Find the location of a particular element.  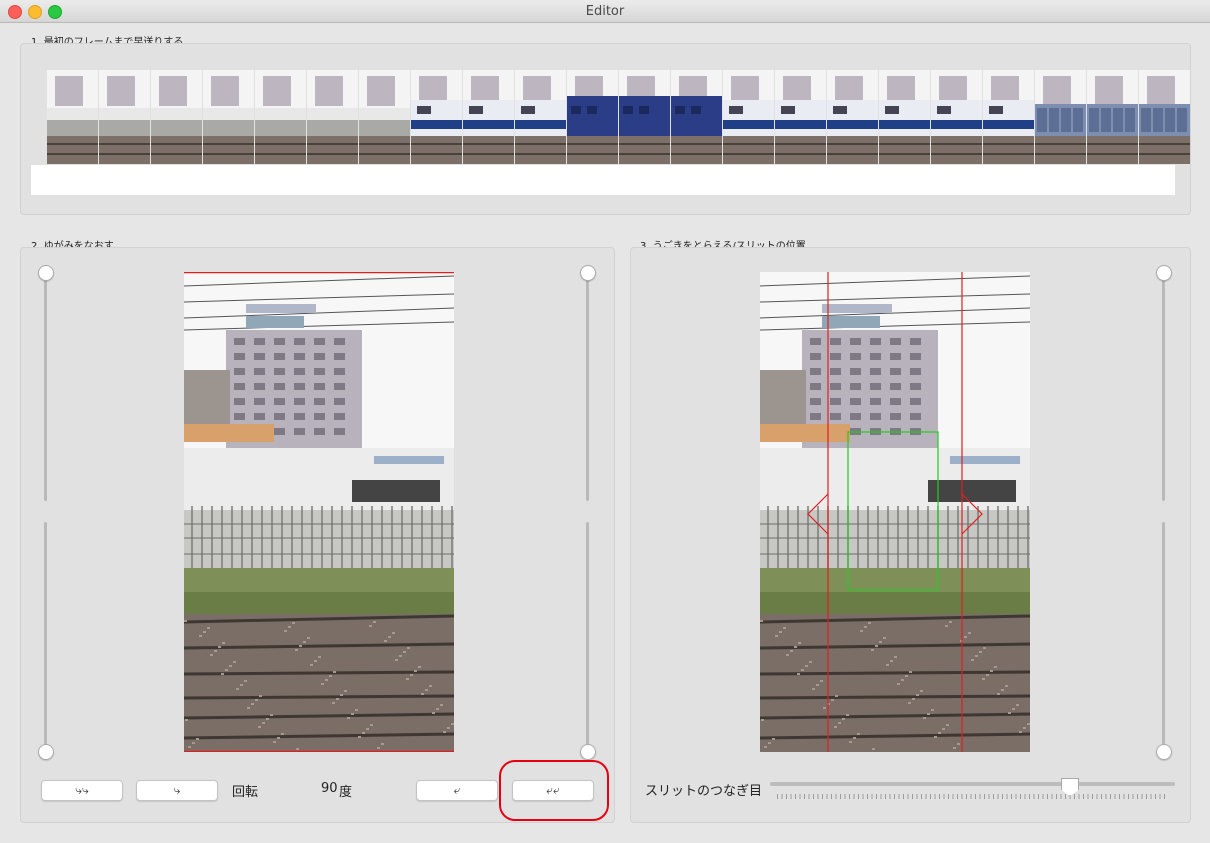

left-top-slider-track is located at coordinates (45, 387).